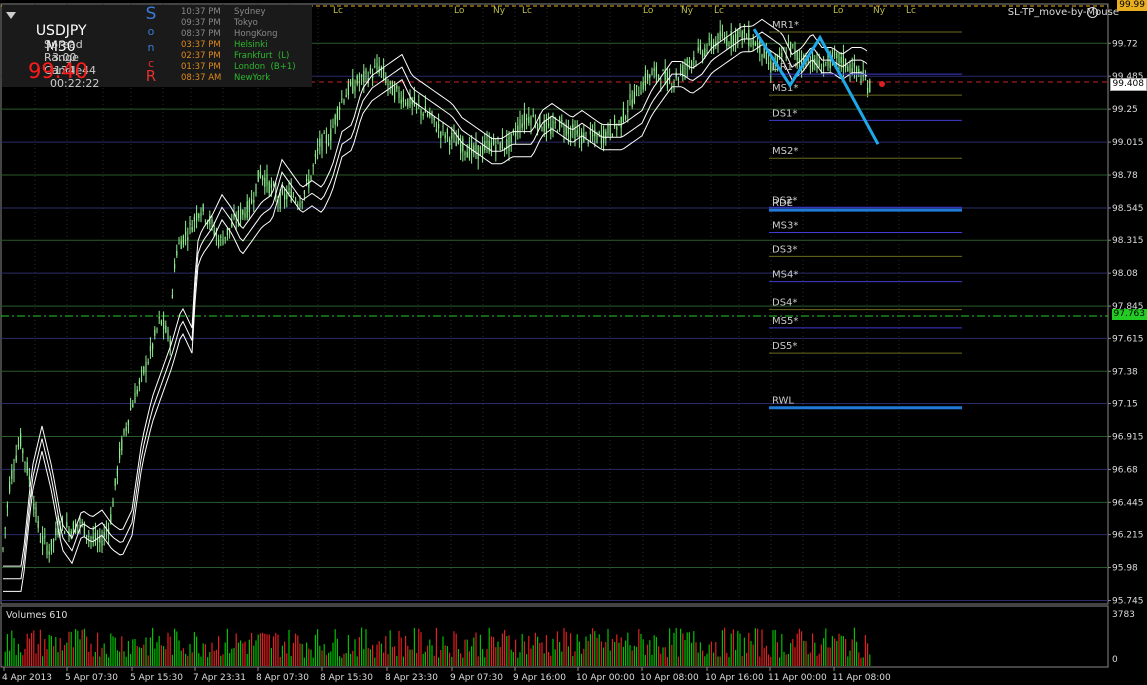  I want to click on x-tick-label: 9 Apr 07:30, so click(476, 678).